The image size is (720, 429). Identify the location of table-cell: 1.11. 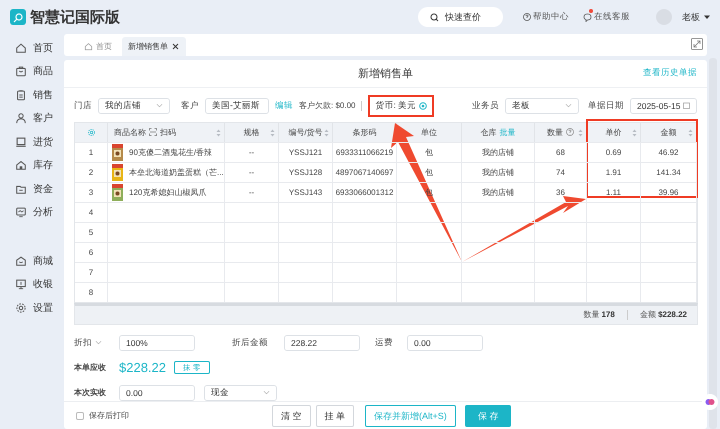
(614, 192).